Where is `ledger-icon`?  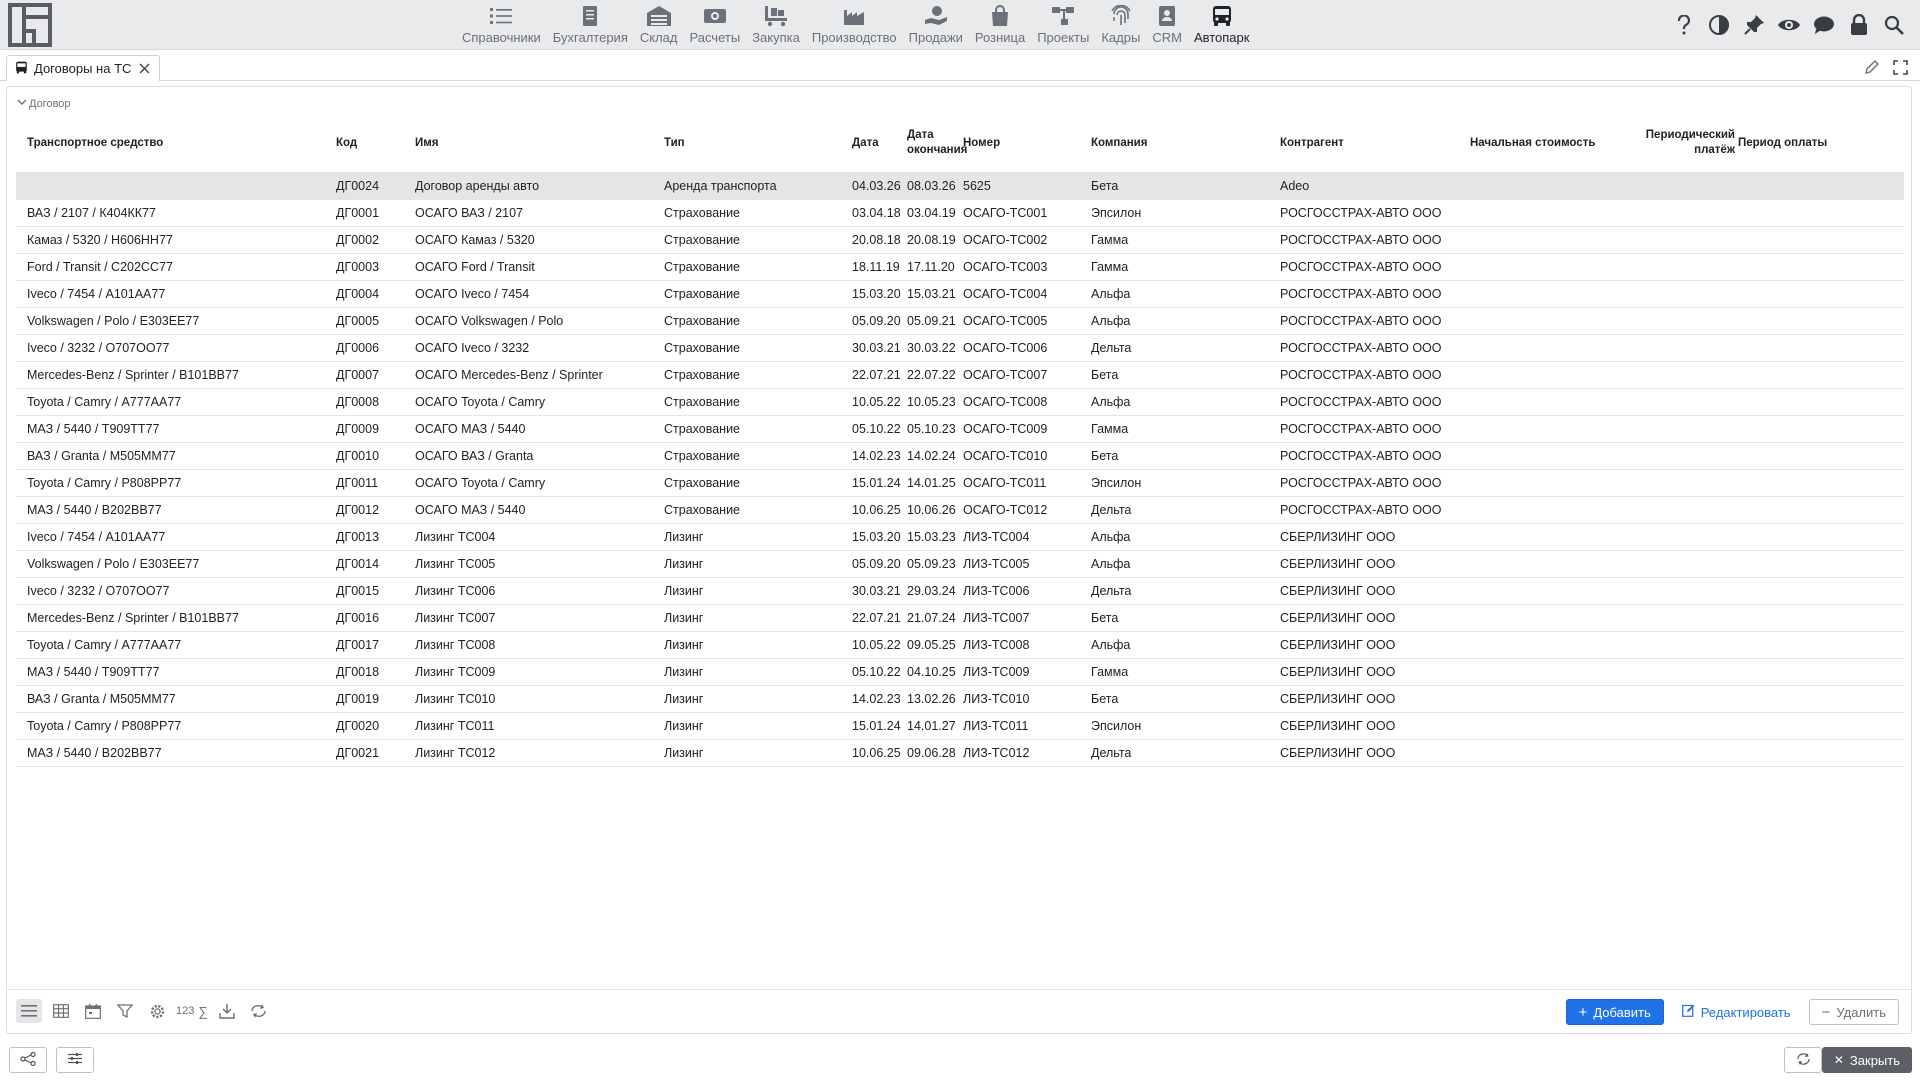 ledger-icon is located at coordinates (590, 15).